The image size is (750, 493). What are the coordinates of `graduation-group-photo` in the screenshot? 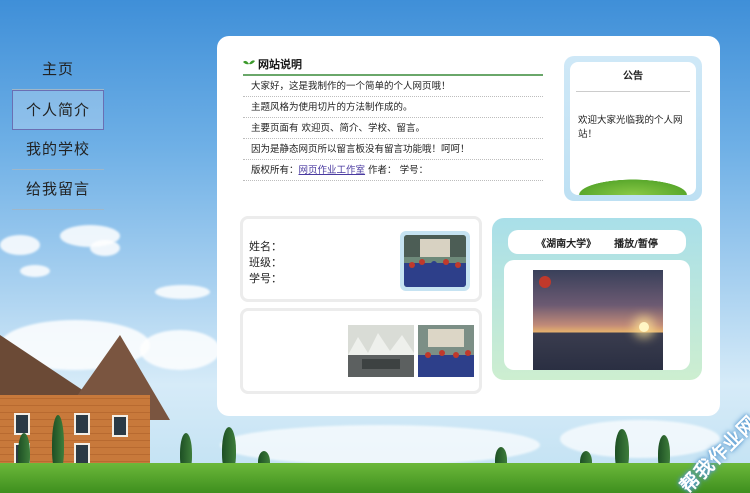 It's located at (446, 351).